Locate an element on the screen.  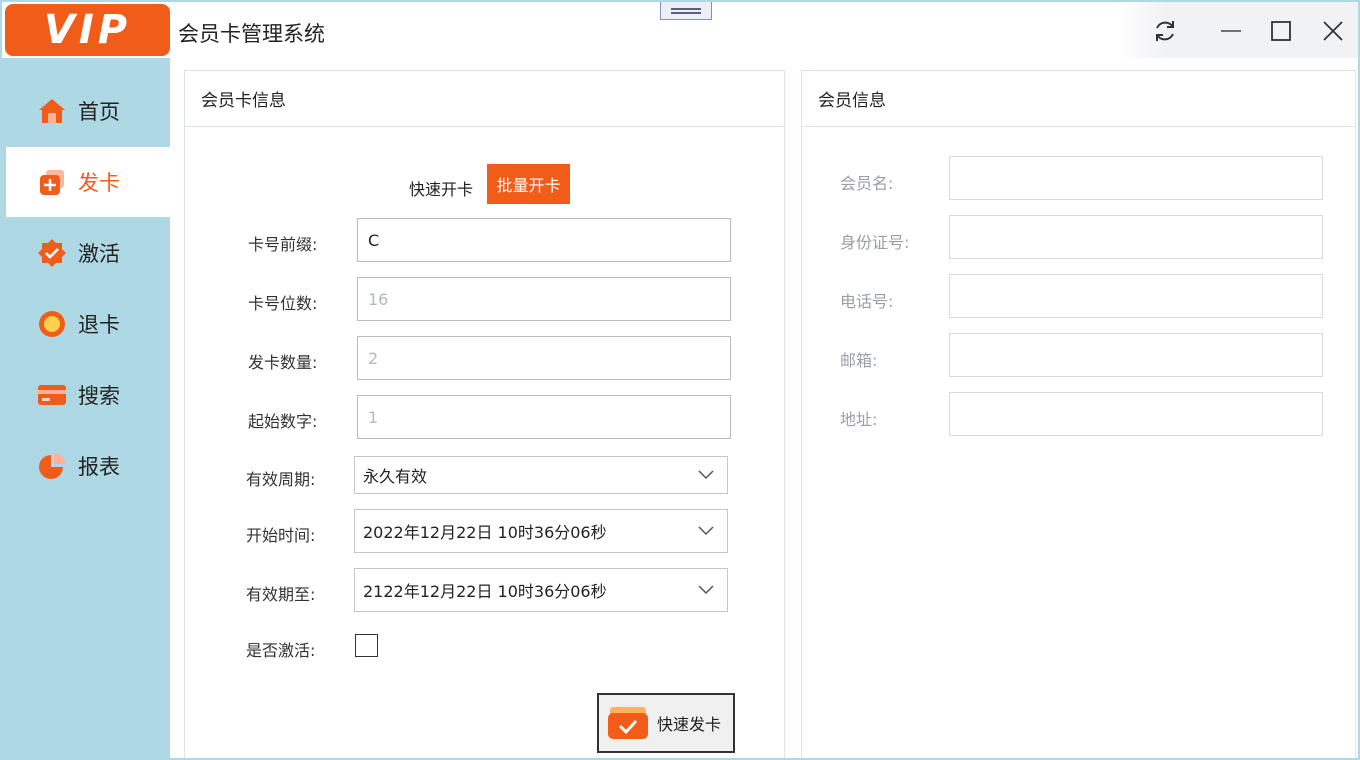
sidebar-item-label: 首页 is located at coordinates (99, 112).